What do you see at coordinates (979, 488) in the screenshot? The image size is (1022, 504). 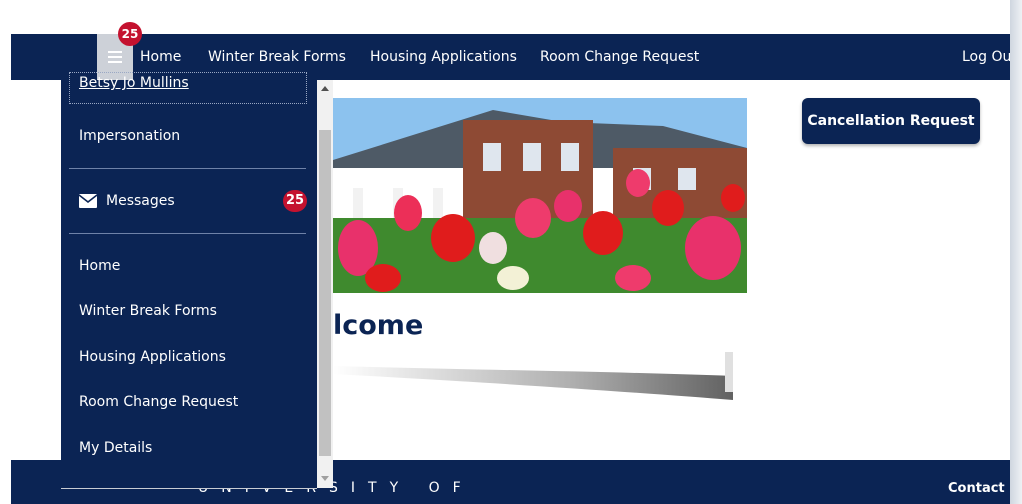 I see `footer-contact-link: Contact U` at bounding box center [979, 488].